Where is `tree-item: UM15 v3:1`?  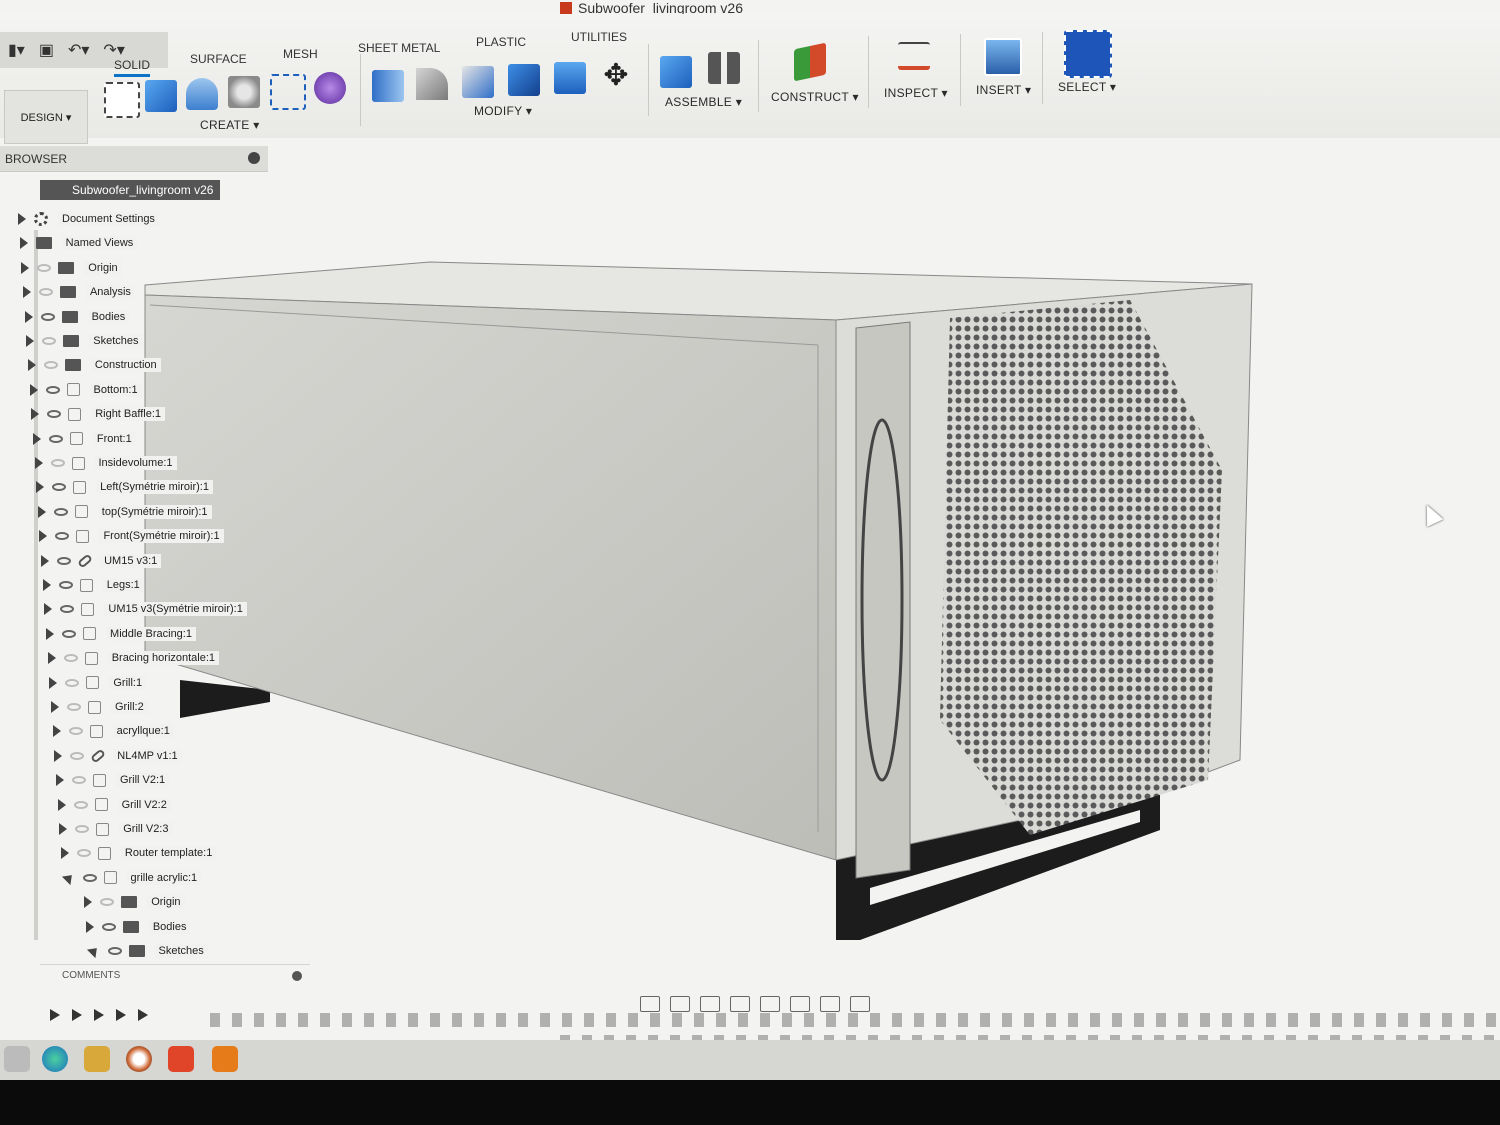
tree-item: UM15 v3:1 is located at coordinates (101, 561).